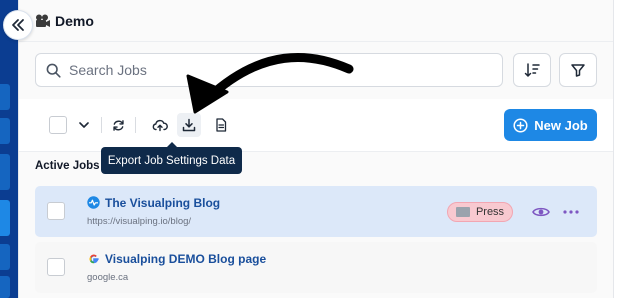 Image resolution: width=620 pixels, height=298 pixels. Describe the element at coordinates (520, 125) in the screenshot. I see `plus-circle-icon` at that location.